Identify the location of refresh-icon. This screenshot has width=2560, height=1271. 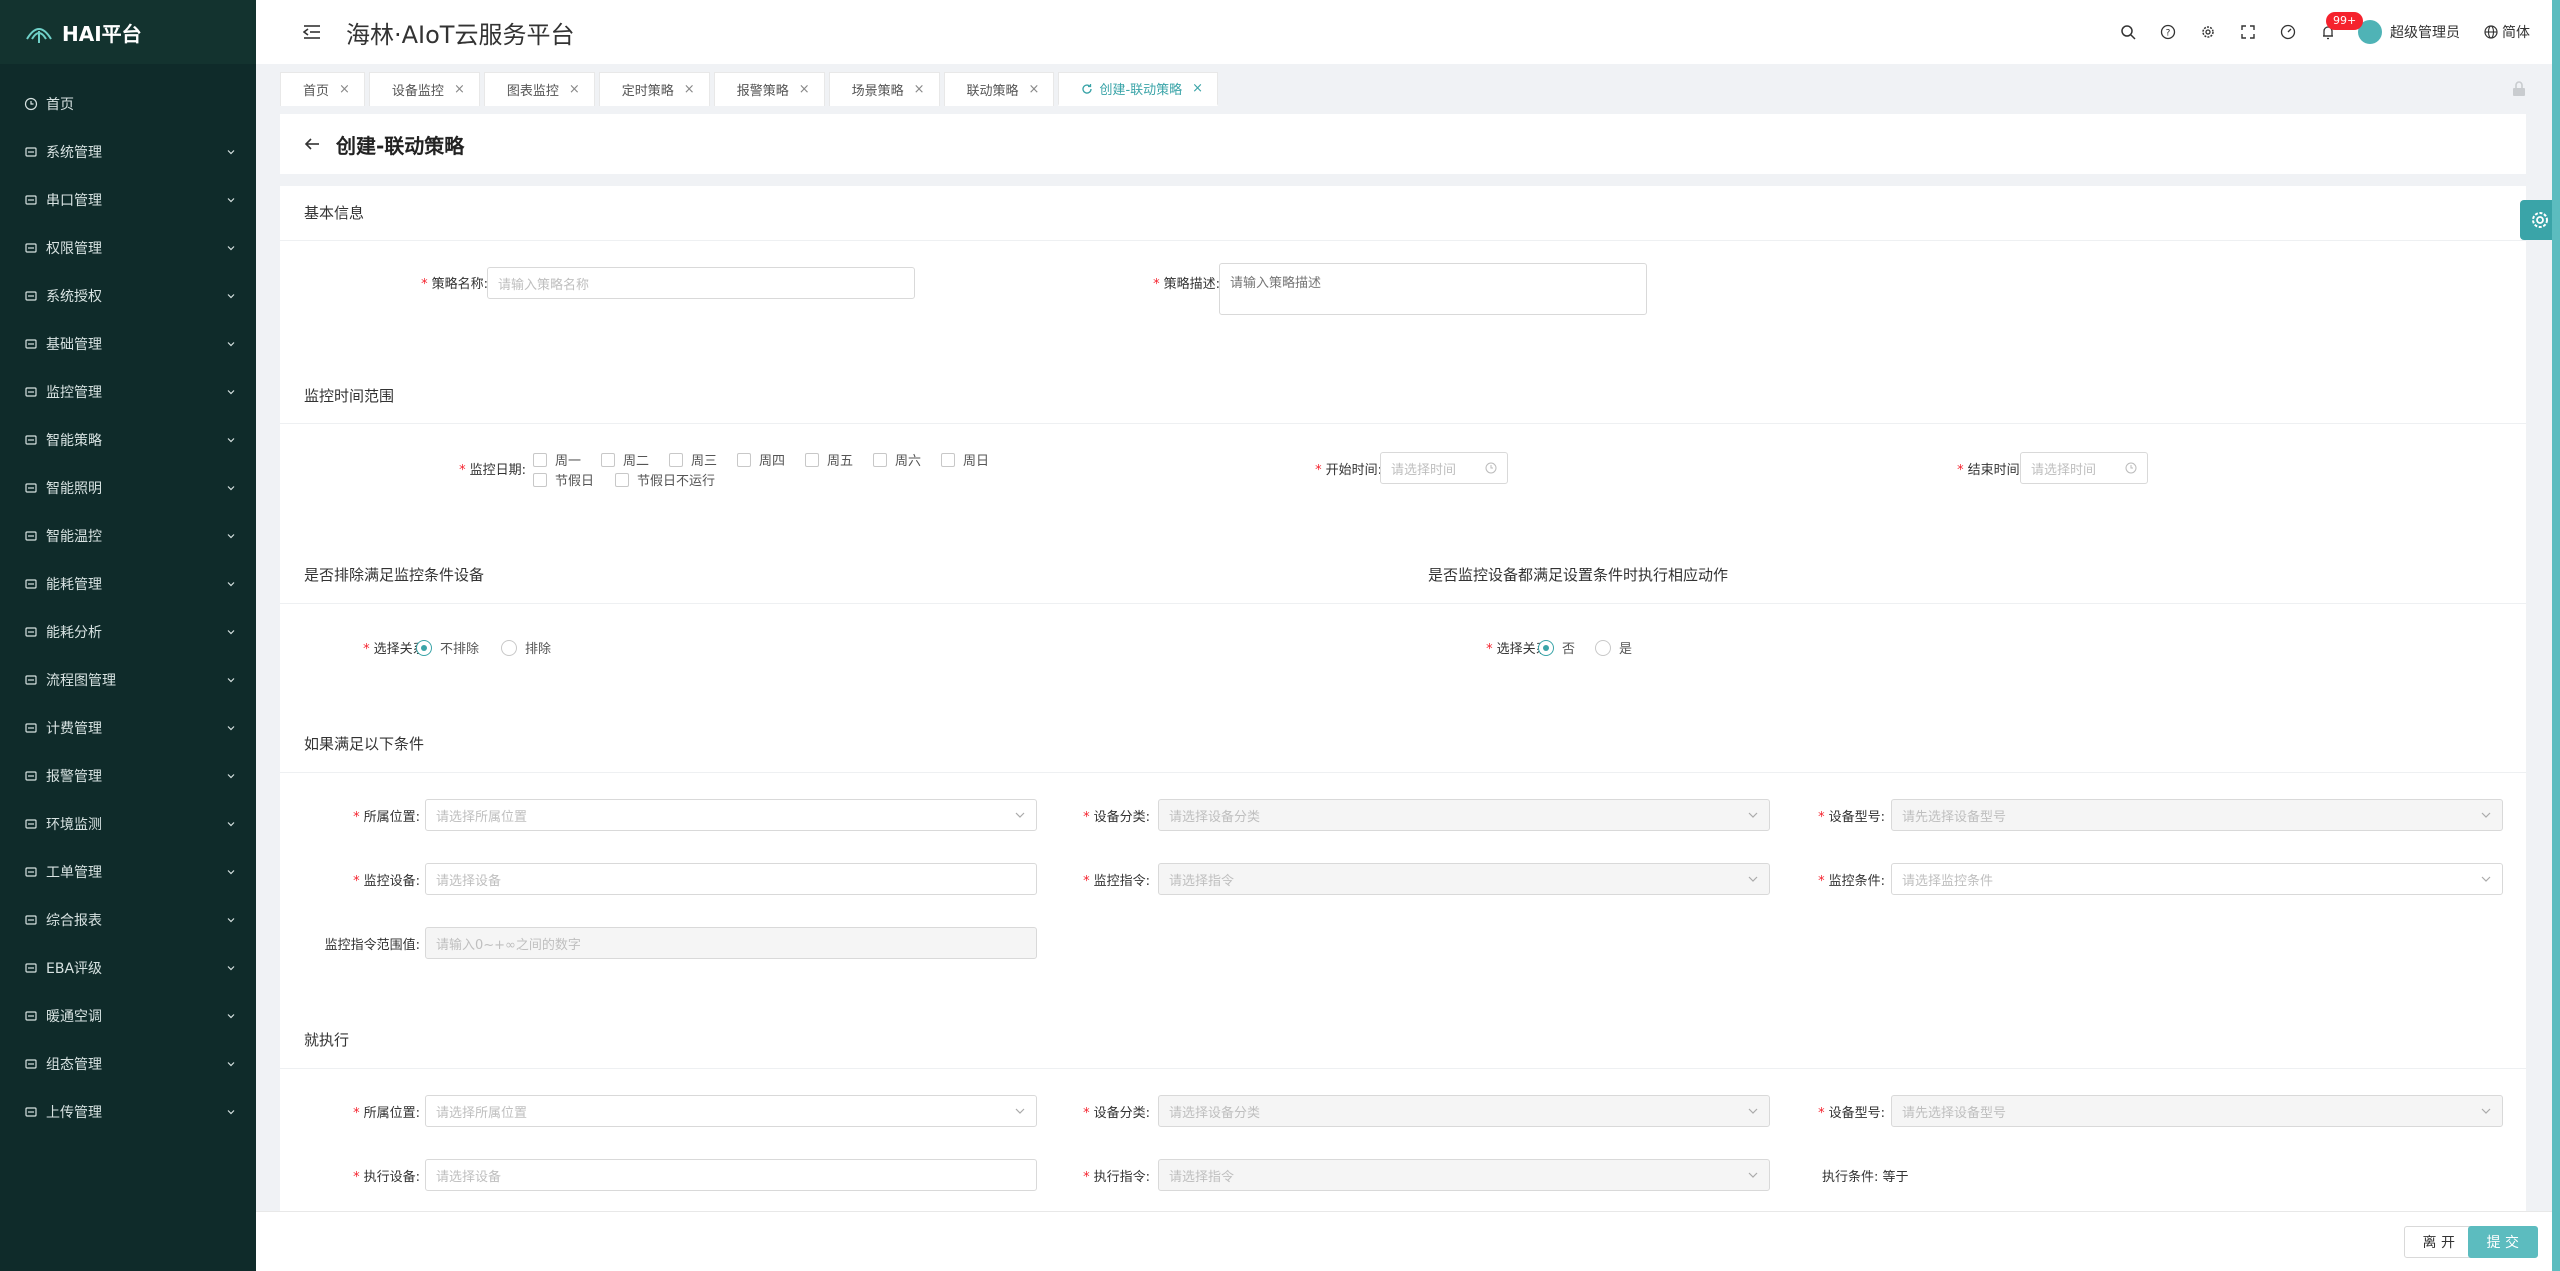
(1087, 89).